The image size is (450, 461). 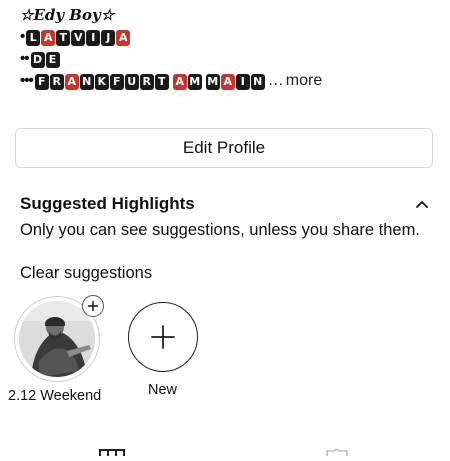 I want to click on bio-letter-tile: V, so click(x=78, y=37).